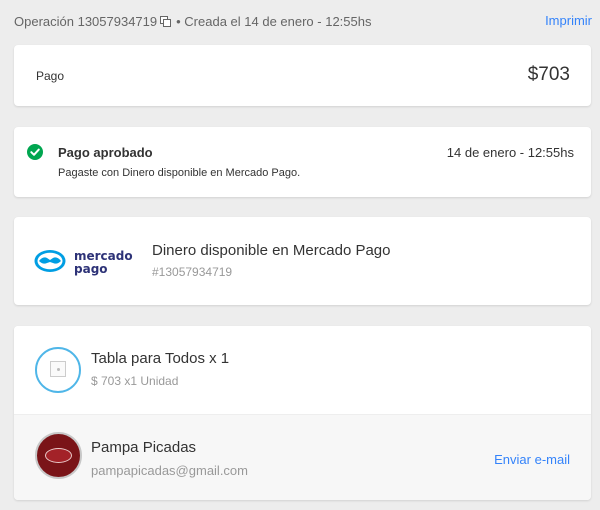 This screenshot has width=600, height=510. What do you see at coordinates (548, 74) in the screenshot?
I see `payment-amount: $703` at bounding box center [548, 74].